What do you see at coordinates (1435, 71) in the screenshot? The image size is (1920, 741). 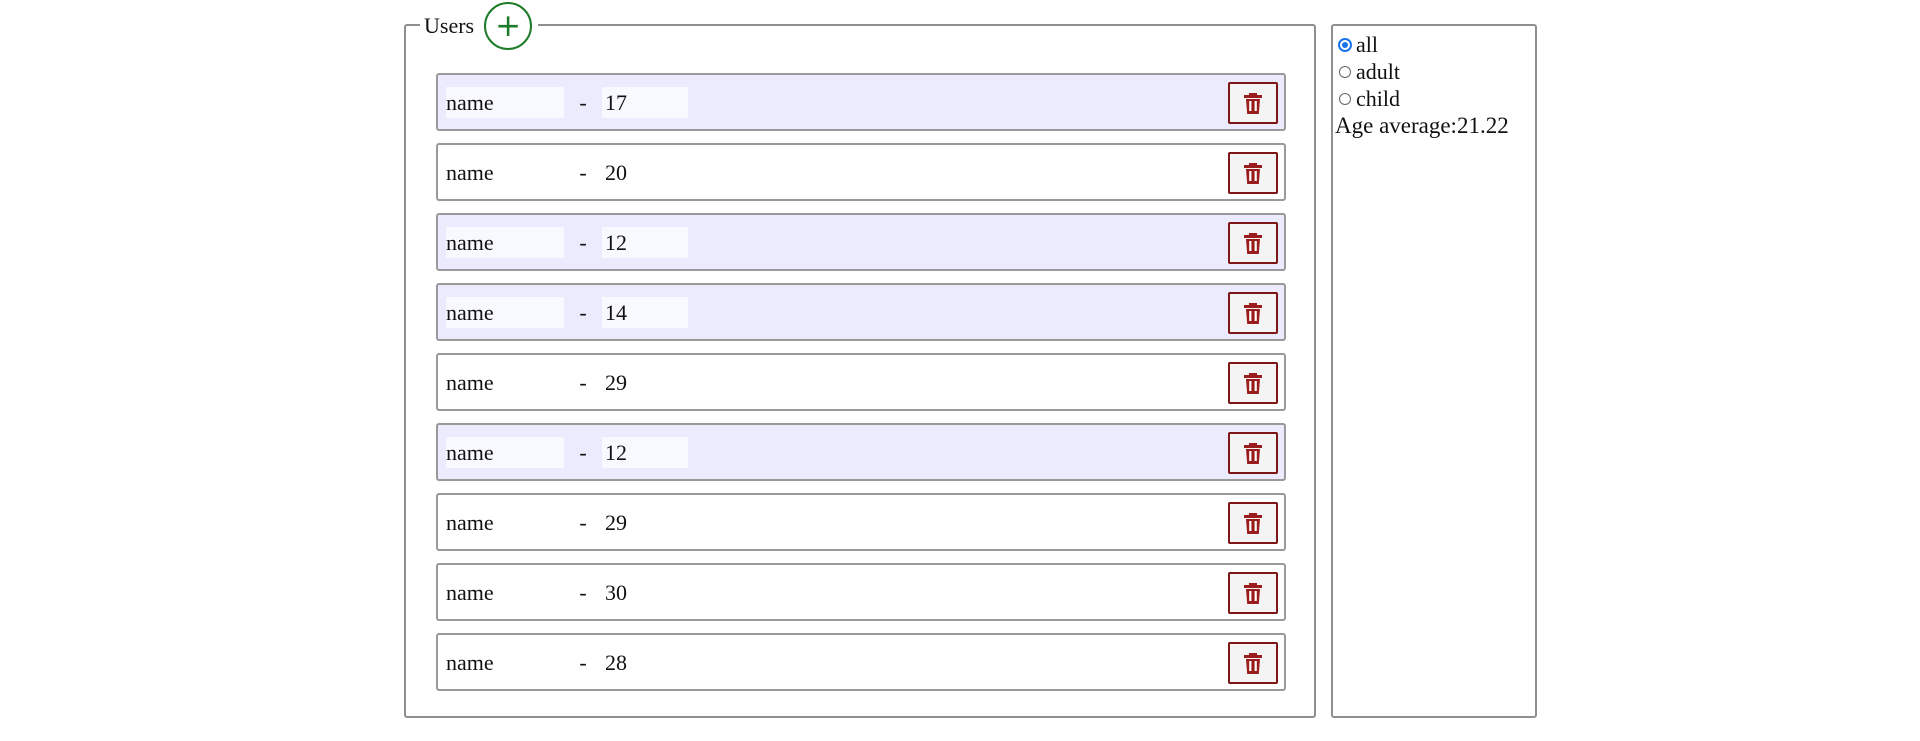 I see `filter-option-adult: adult` at bounding box center [1435, 71].